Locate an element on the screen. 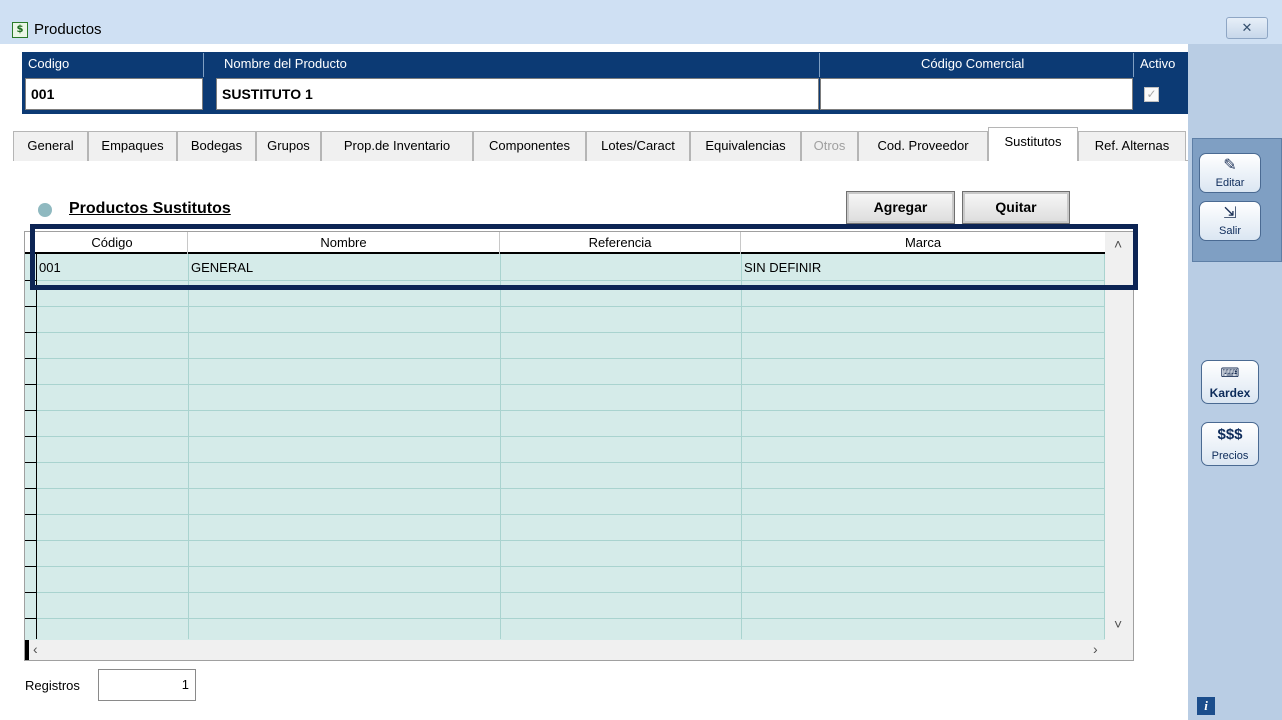 The width and height of the screenshot is (1282, 720). nombre-label: Nombre del Producto is located at coordinates (285, 63).